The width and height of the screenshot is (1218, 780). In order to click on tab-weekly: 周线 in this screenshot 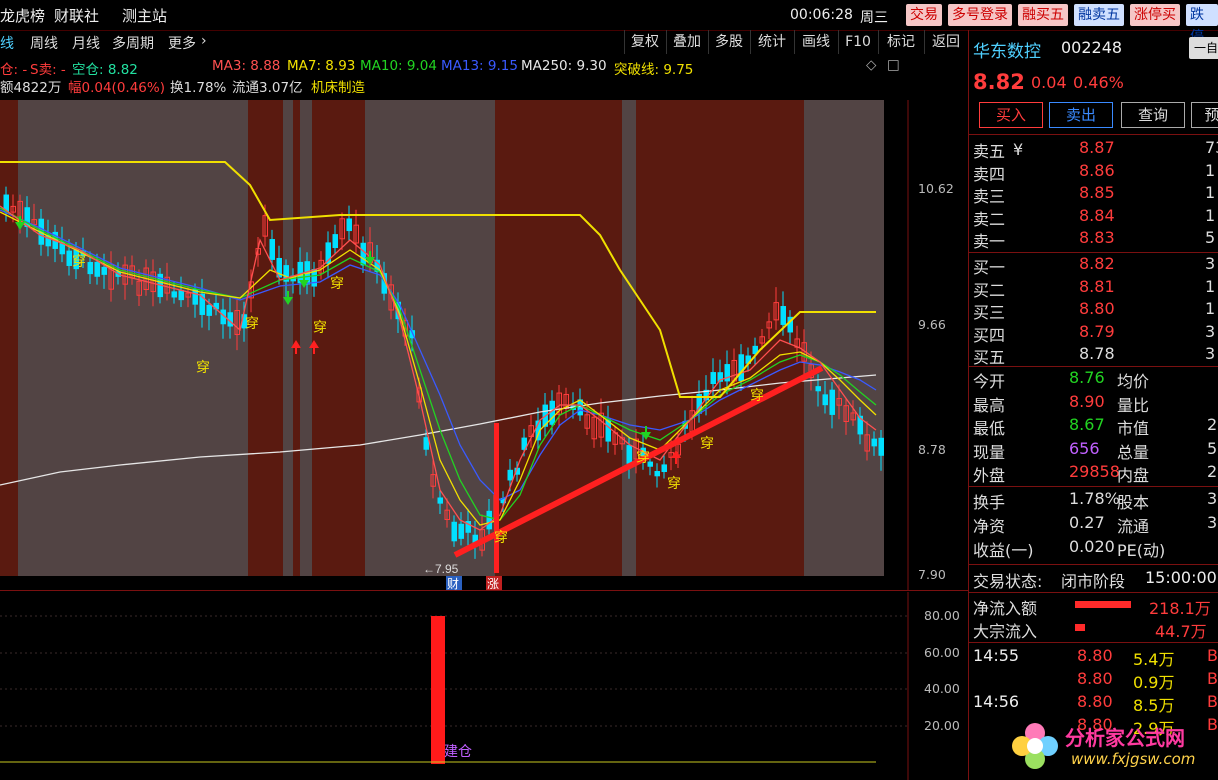, I will do `click(44, 43)`.